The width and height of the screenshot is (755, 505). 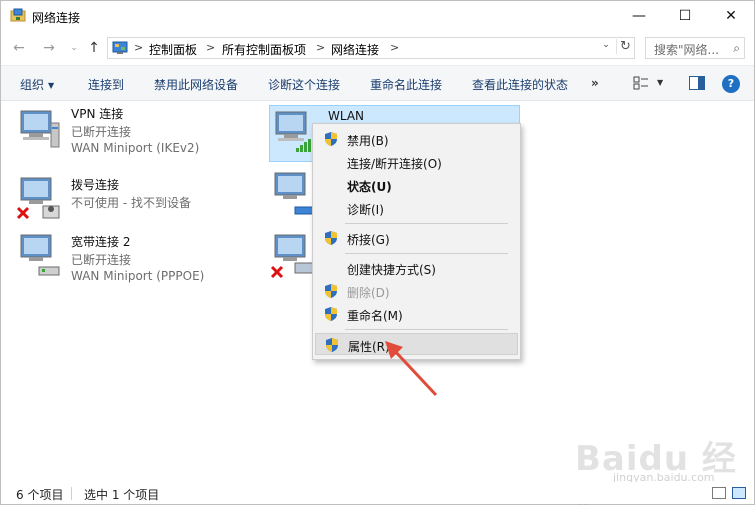 What do you see at coordinates (292, 256) in the screenshot?
I see `disconnected-ethernet-icon` at bounding box center [292, 256].